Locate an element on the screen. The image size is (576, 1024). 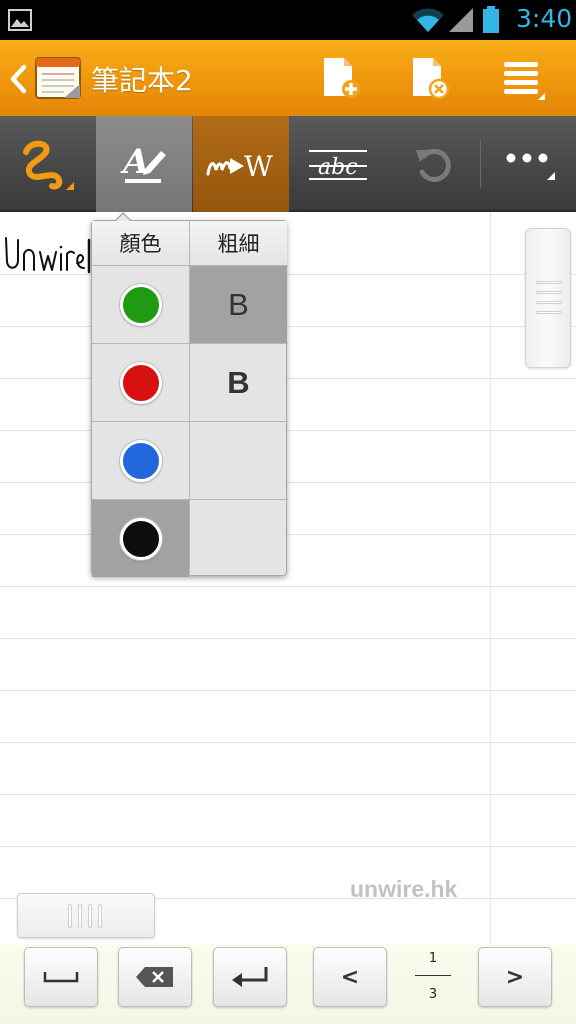
svg-text: A is located at coordinates (134, 162).